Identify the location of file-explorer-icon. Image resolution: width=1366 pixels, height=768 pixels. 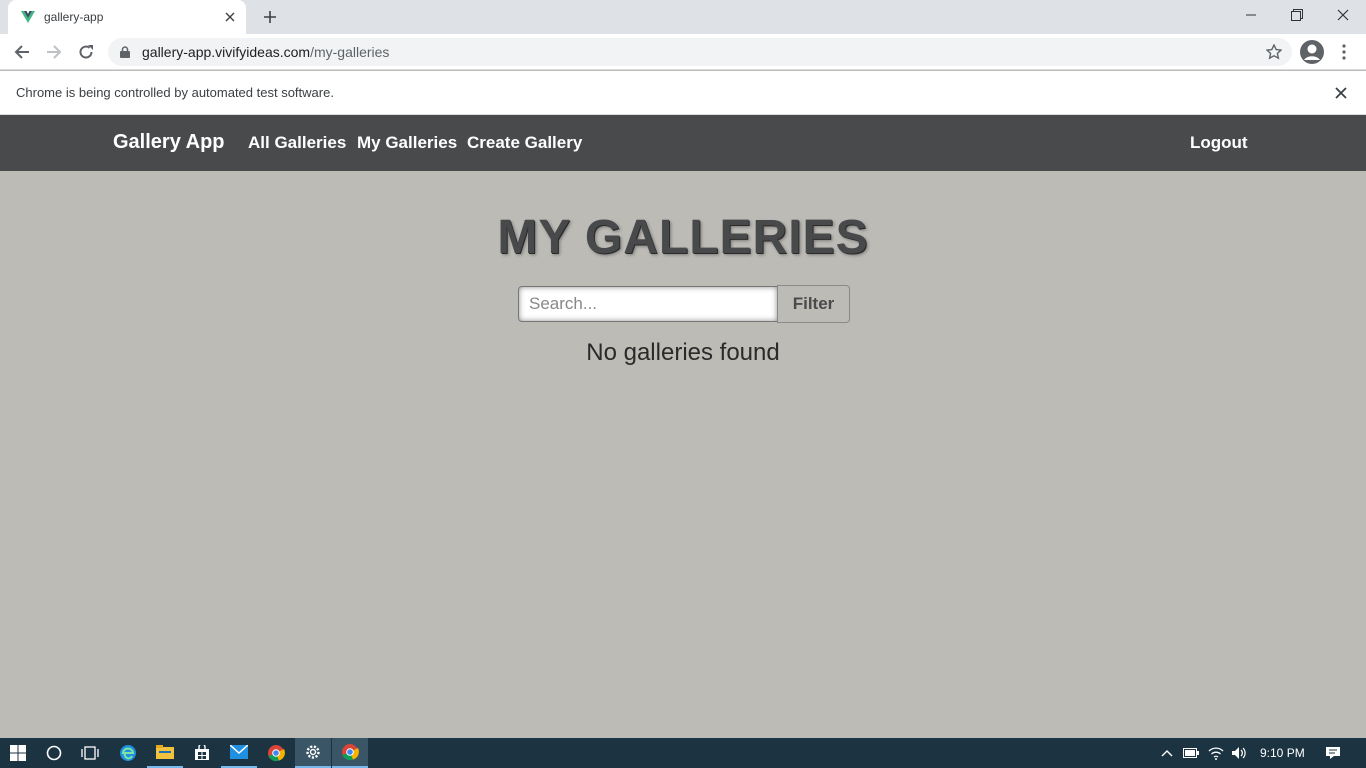
(165, 753).